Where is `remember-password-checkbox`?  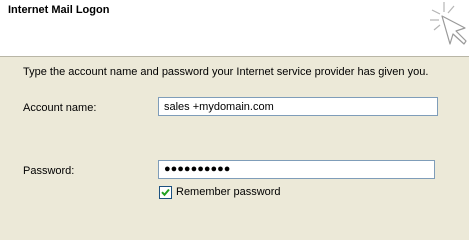 remember-password-checkbox is located at coordinates (165, 192).